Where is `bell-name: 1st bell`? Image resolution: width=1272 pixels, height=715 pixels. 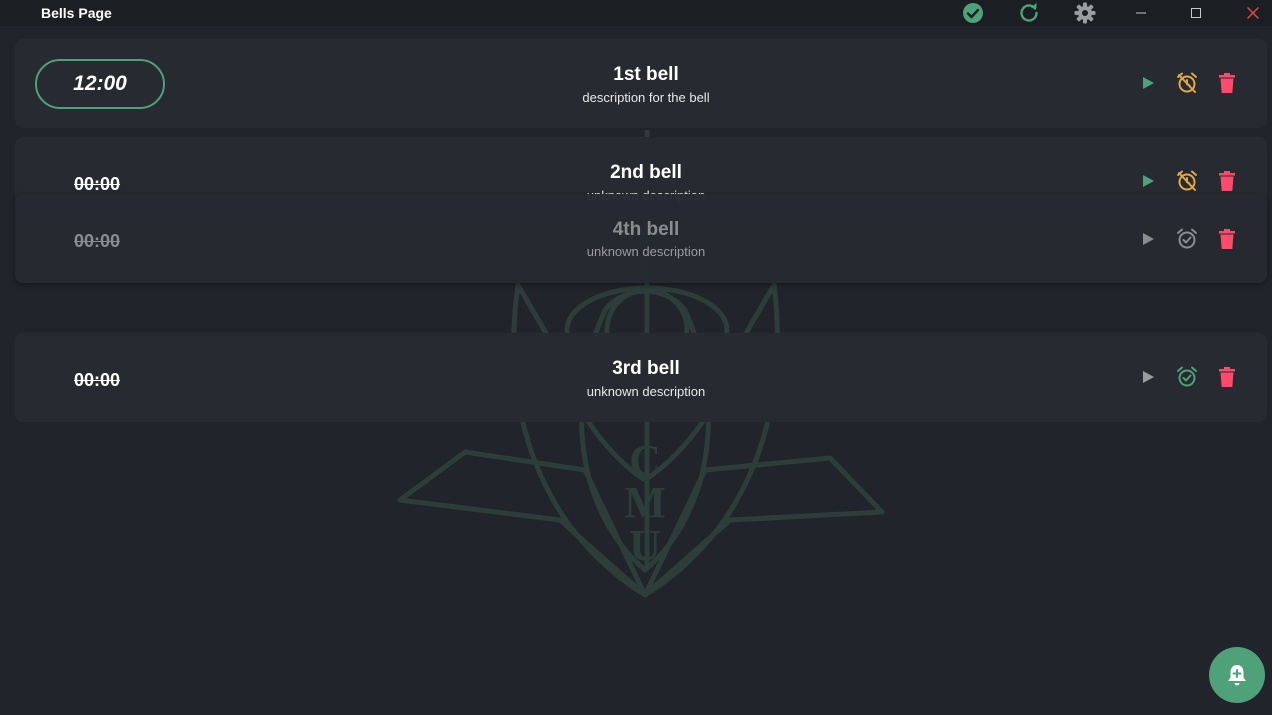 bell-name: 1st bell is located at coordinates (646, 74).